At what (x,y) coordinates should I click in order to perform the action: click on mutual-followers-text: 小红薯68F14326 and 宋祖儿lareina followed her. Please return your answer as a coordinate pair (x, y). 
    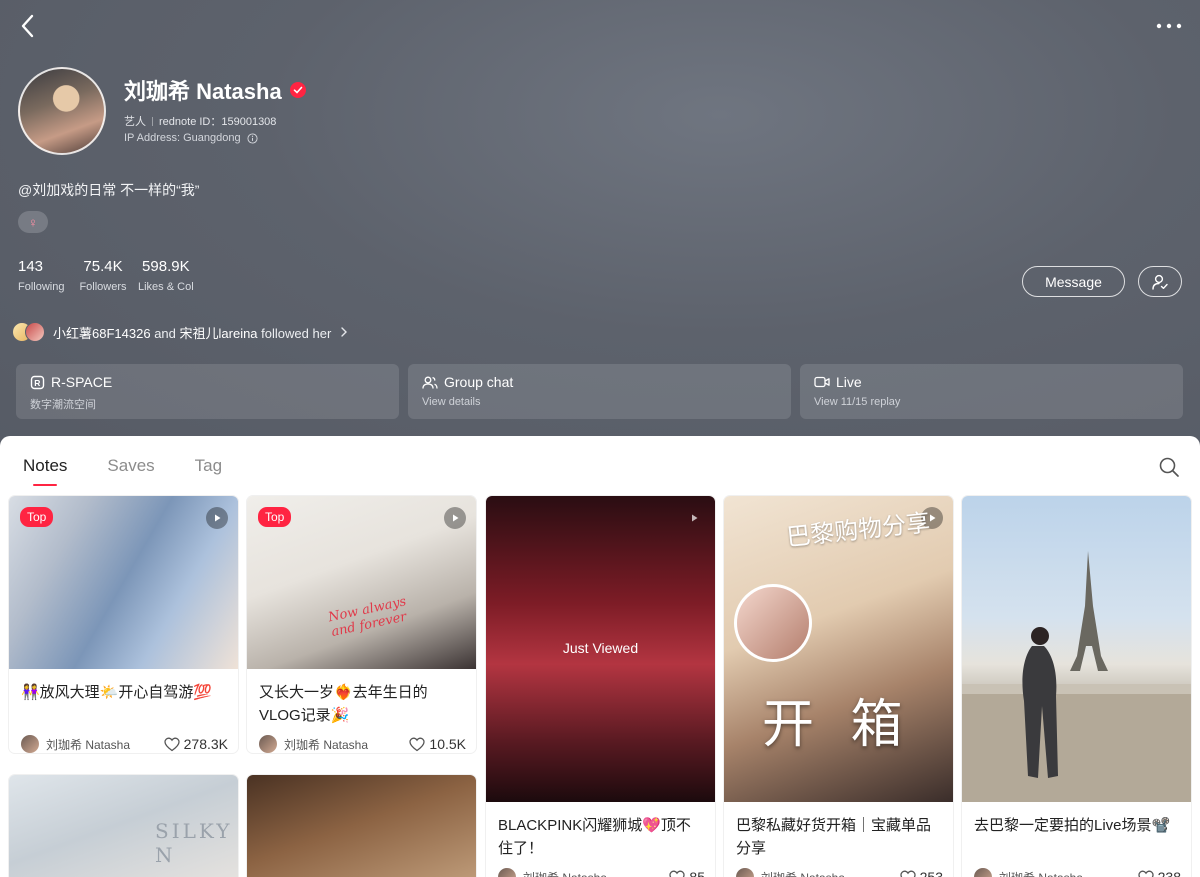
    Looking at the image, I should click on (192, 332).